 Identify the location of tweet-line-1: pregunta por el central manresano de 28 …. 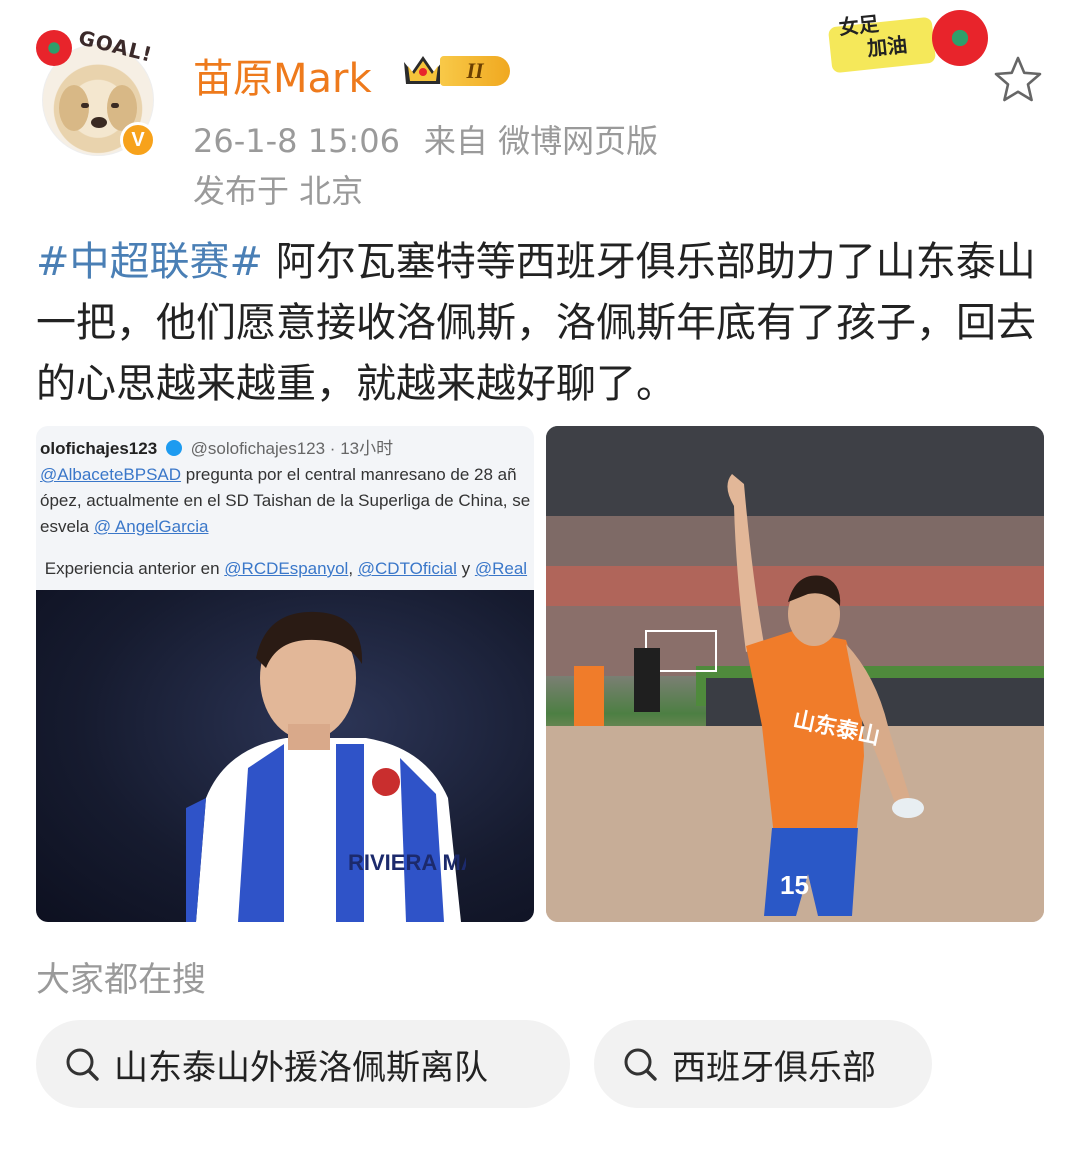
(349, 474).